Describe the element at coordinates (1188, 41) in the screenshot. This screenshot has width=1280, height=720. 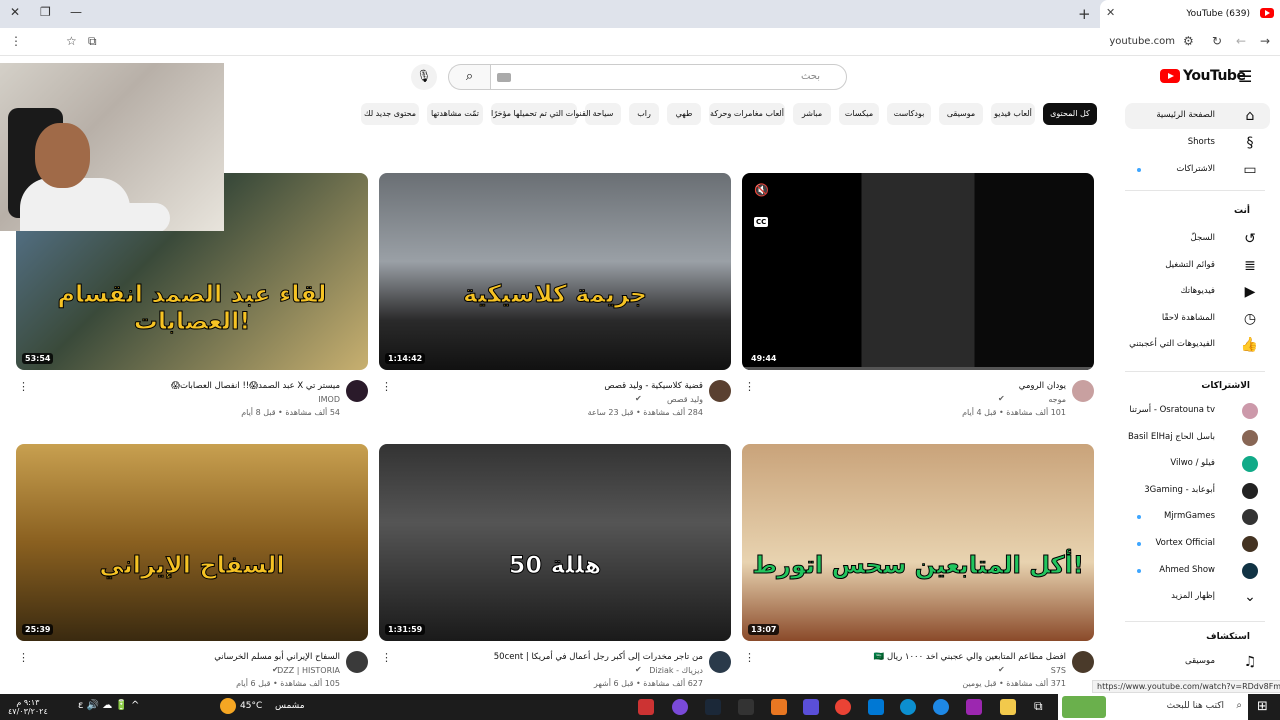
I see `site-settings-icon: ⚙` at that location.